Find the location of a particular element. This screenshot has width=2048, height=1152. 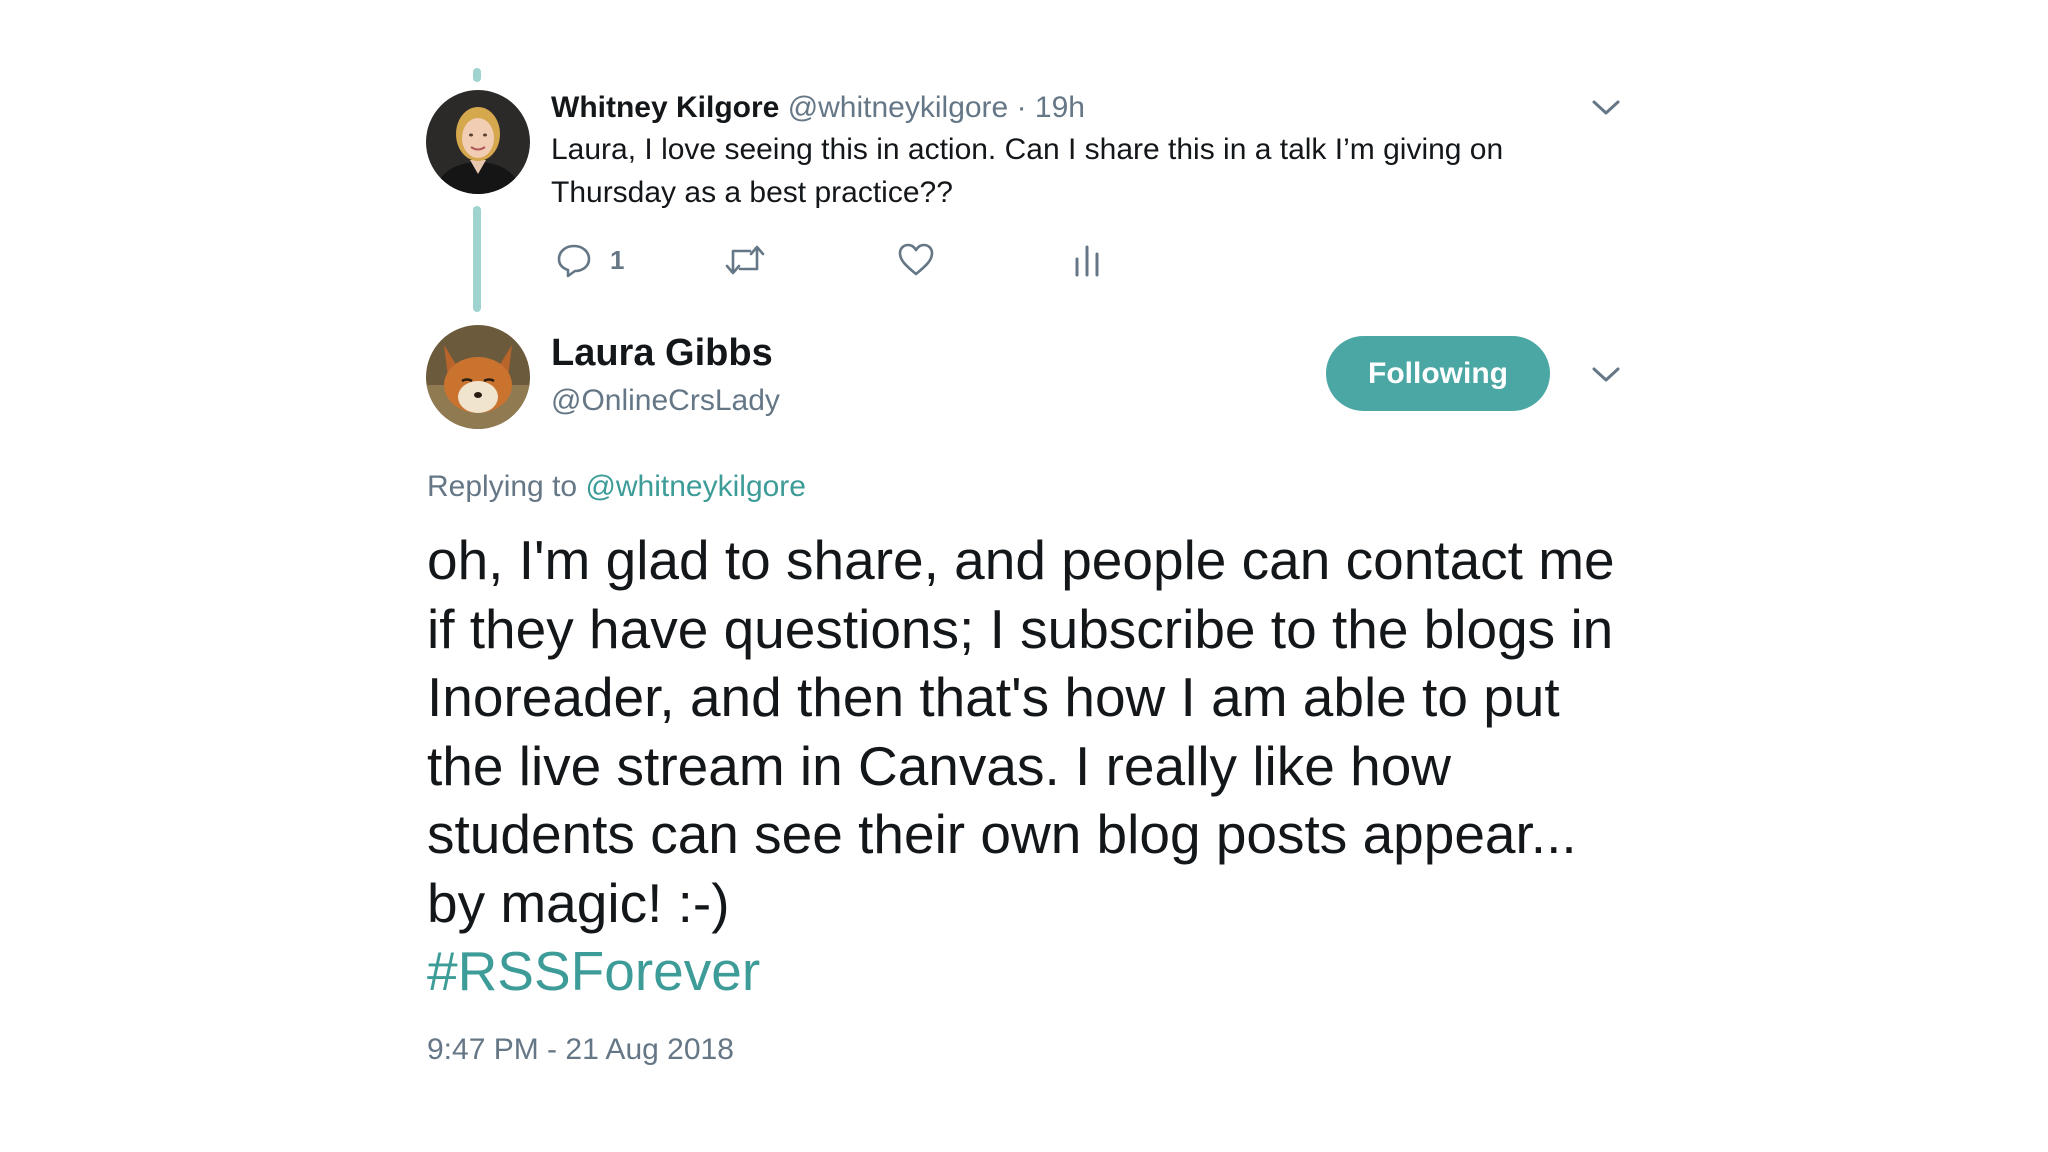

avatar-laura-image is located at coordinates (478, 377).